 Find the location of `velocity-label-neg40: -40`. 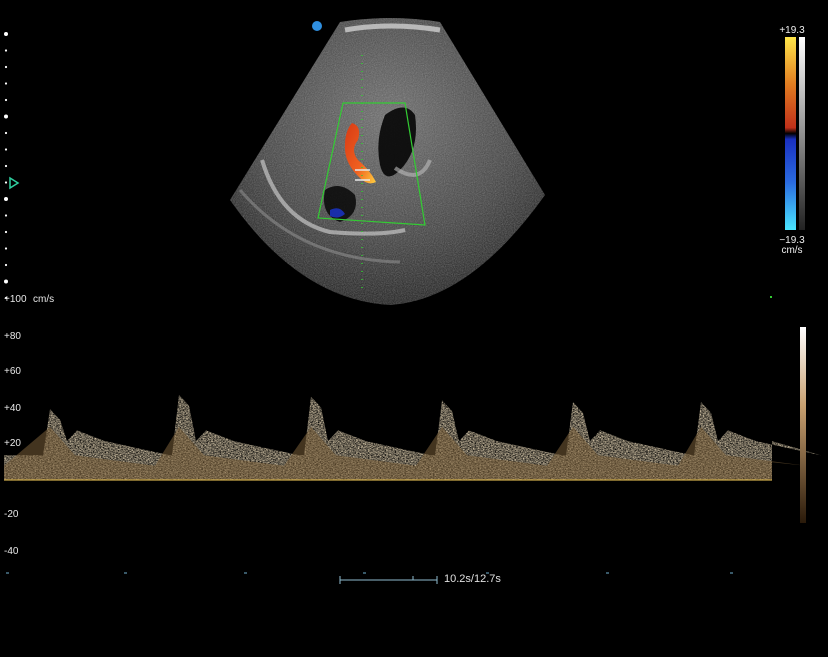

velocity-label-neg40: -40 is located at coordinates (11, 551).